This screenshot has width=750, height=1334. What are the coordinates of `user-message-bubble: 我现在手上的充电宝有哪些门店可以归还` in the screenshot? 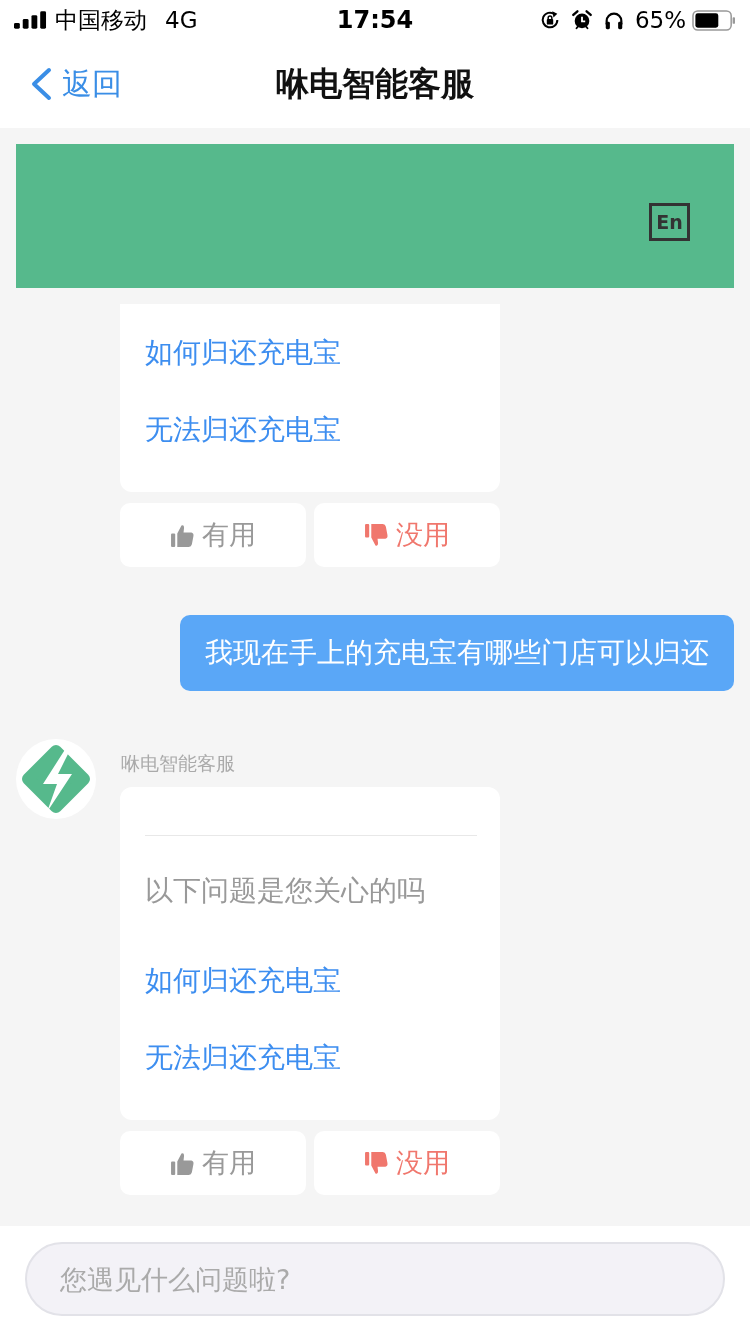 It's located at (457, 653).